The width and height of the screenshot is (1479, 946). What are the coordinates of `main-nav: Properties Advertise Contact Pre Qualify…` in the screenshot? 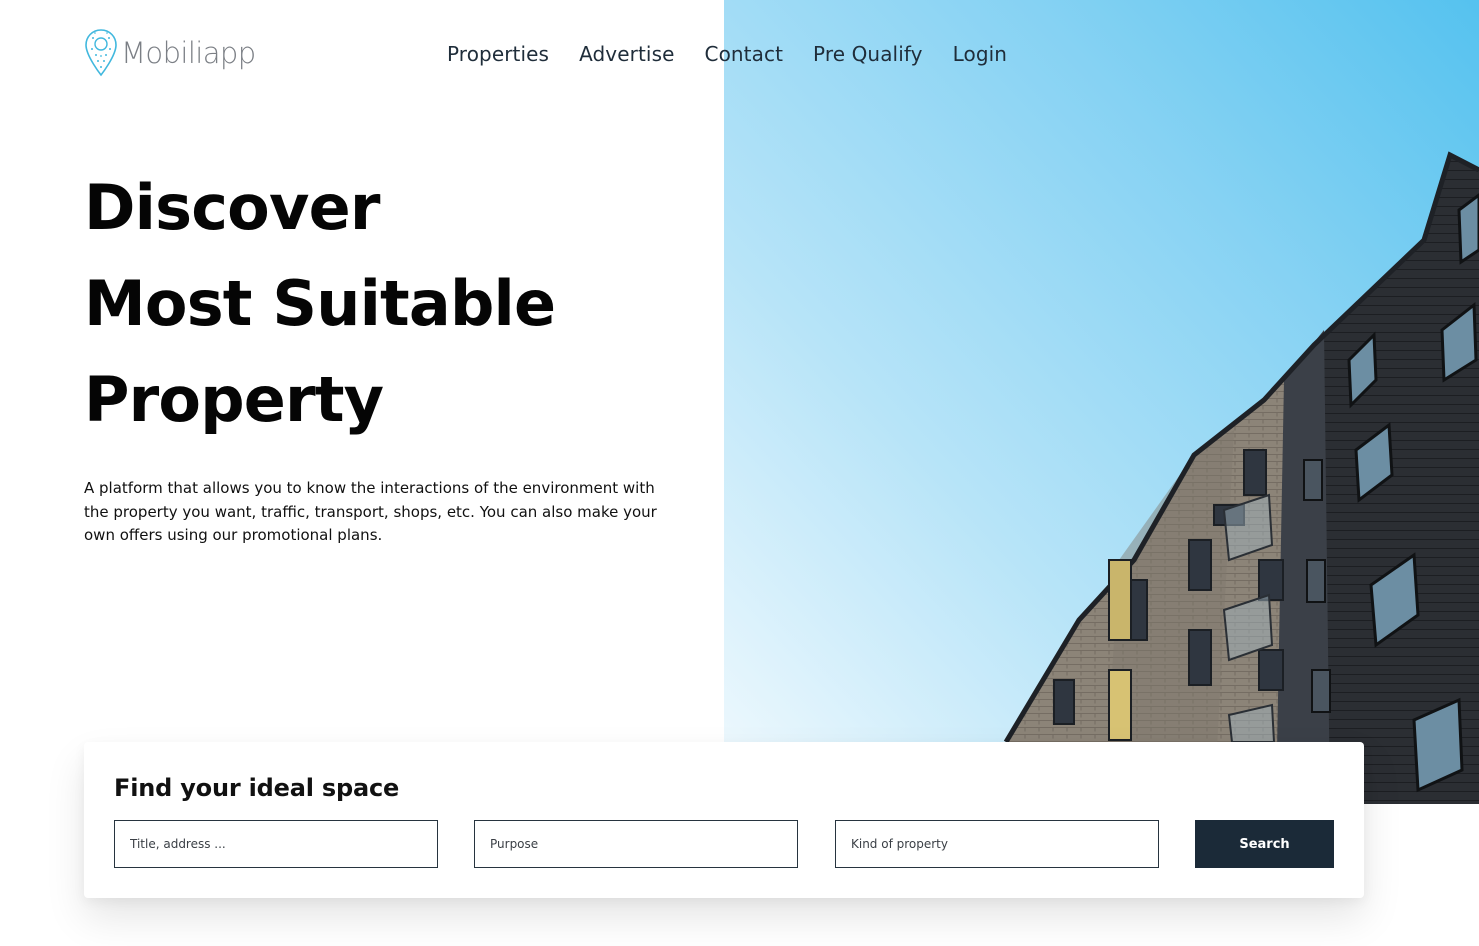 It's located at (727, 54).